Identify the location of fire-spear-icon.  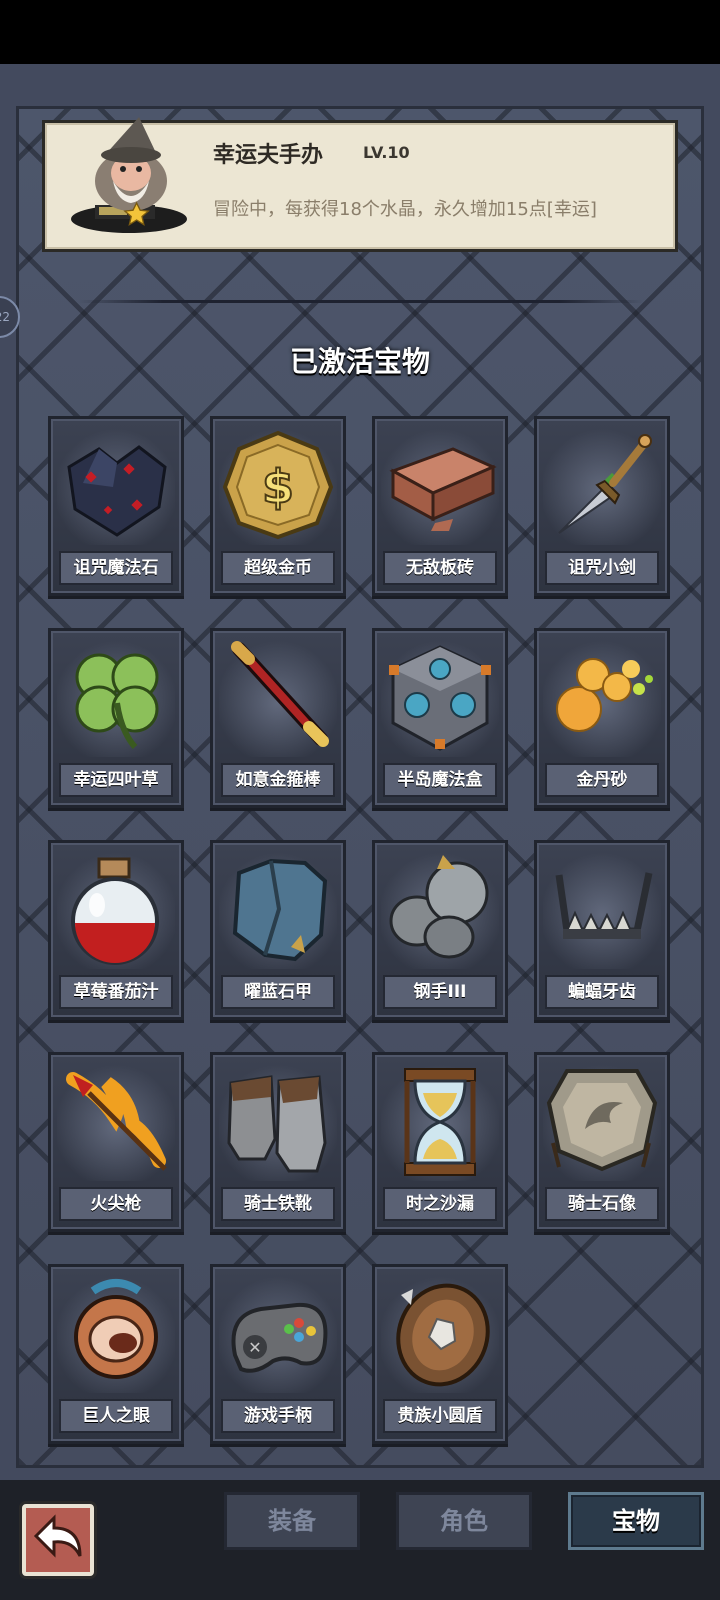
(116, 1121).